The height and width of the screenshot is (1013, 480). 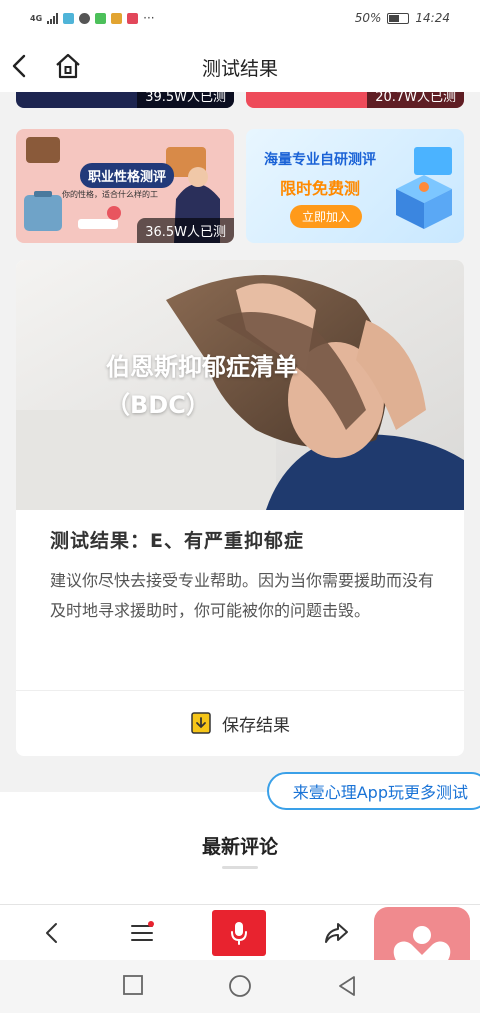 I want to click on signal-icon, so click(x=53, y=18).